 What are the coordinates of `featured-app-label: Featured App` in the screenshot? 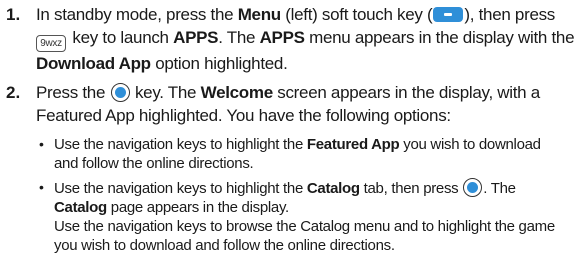 It's located at (353, 144).